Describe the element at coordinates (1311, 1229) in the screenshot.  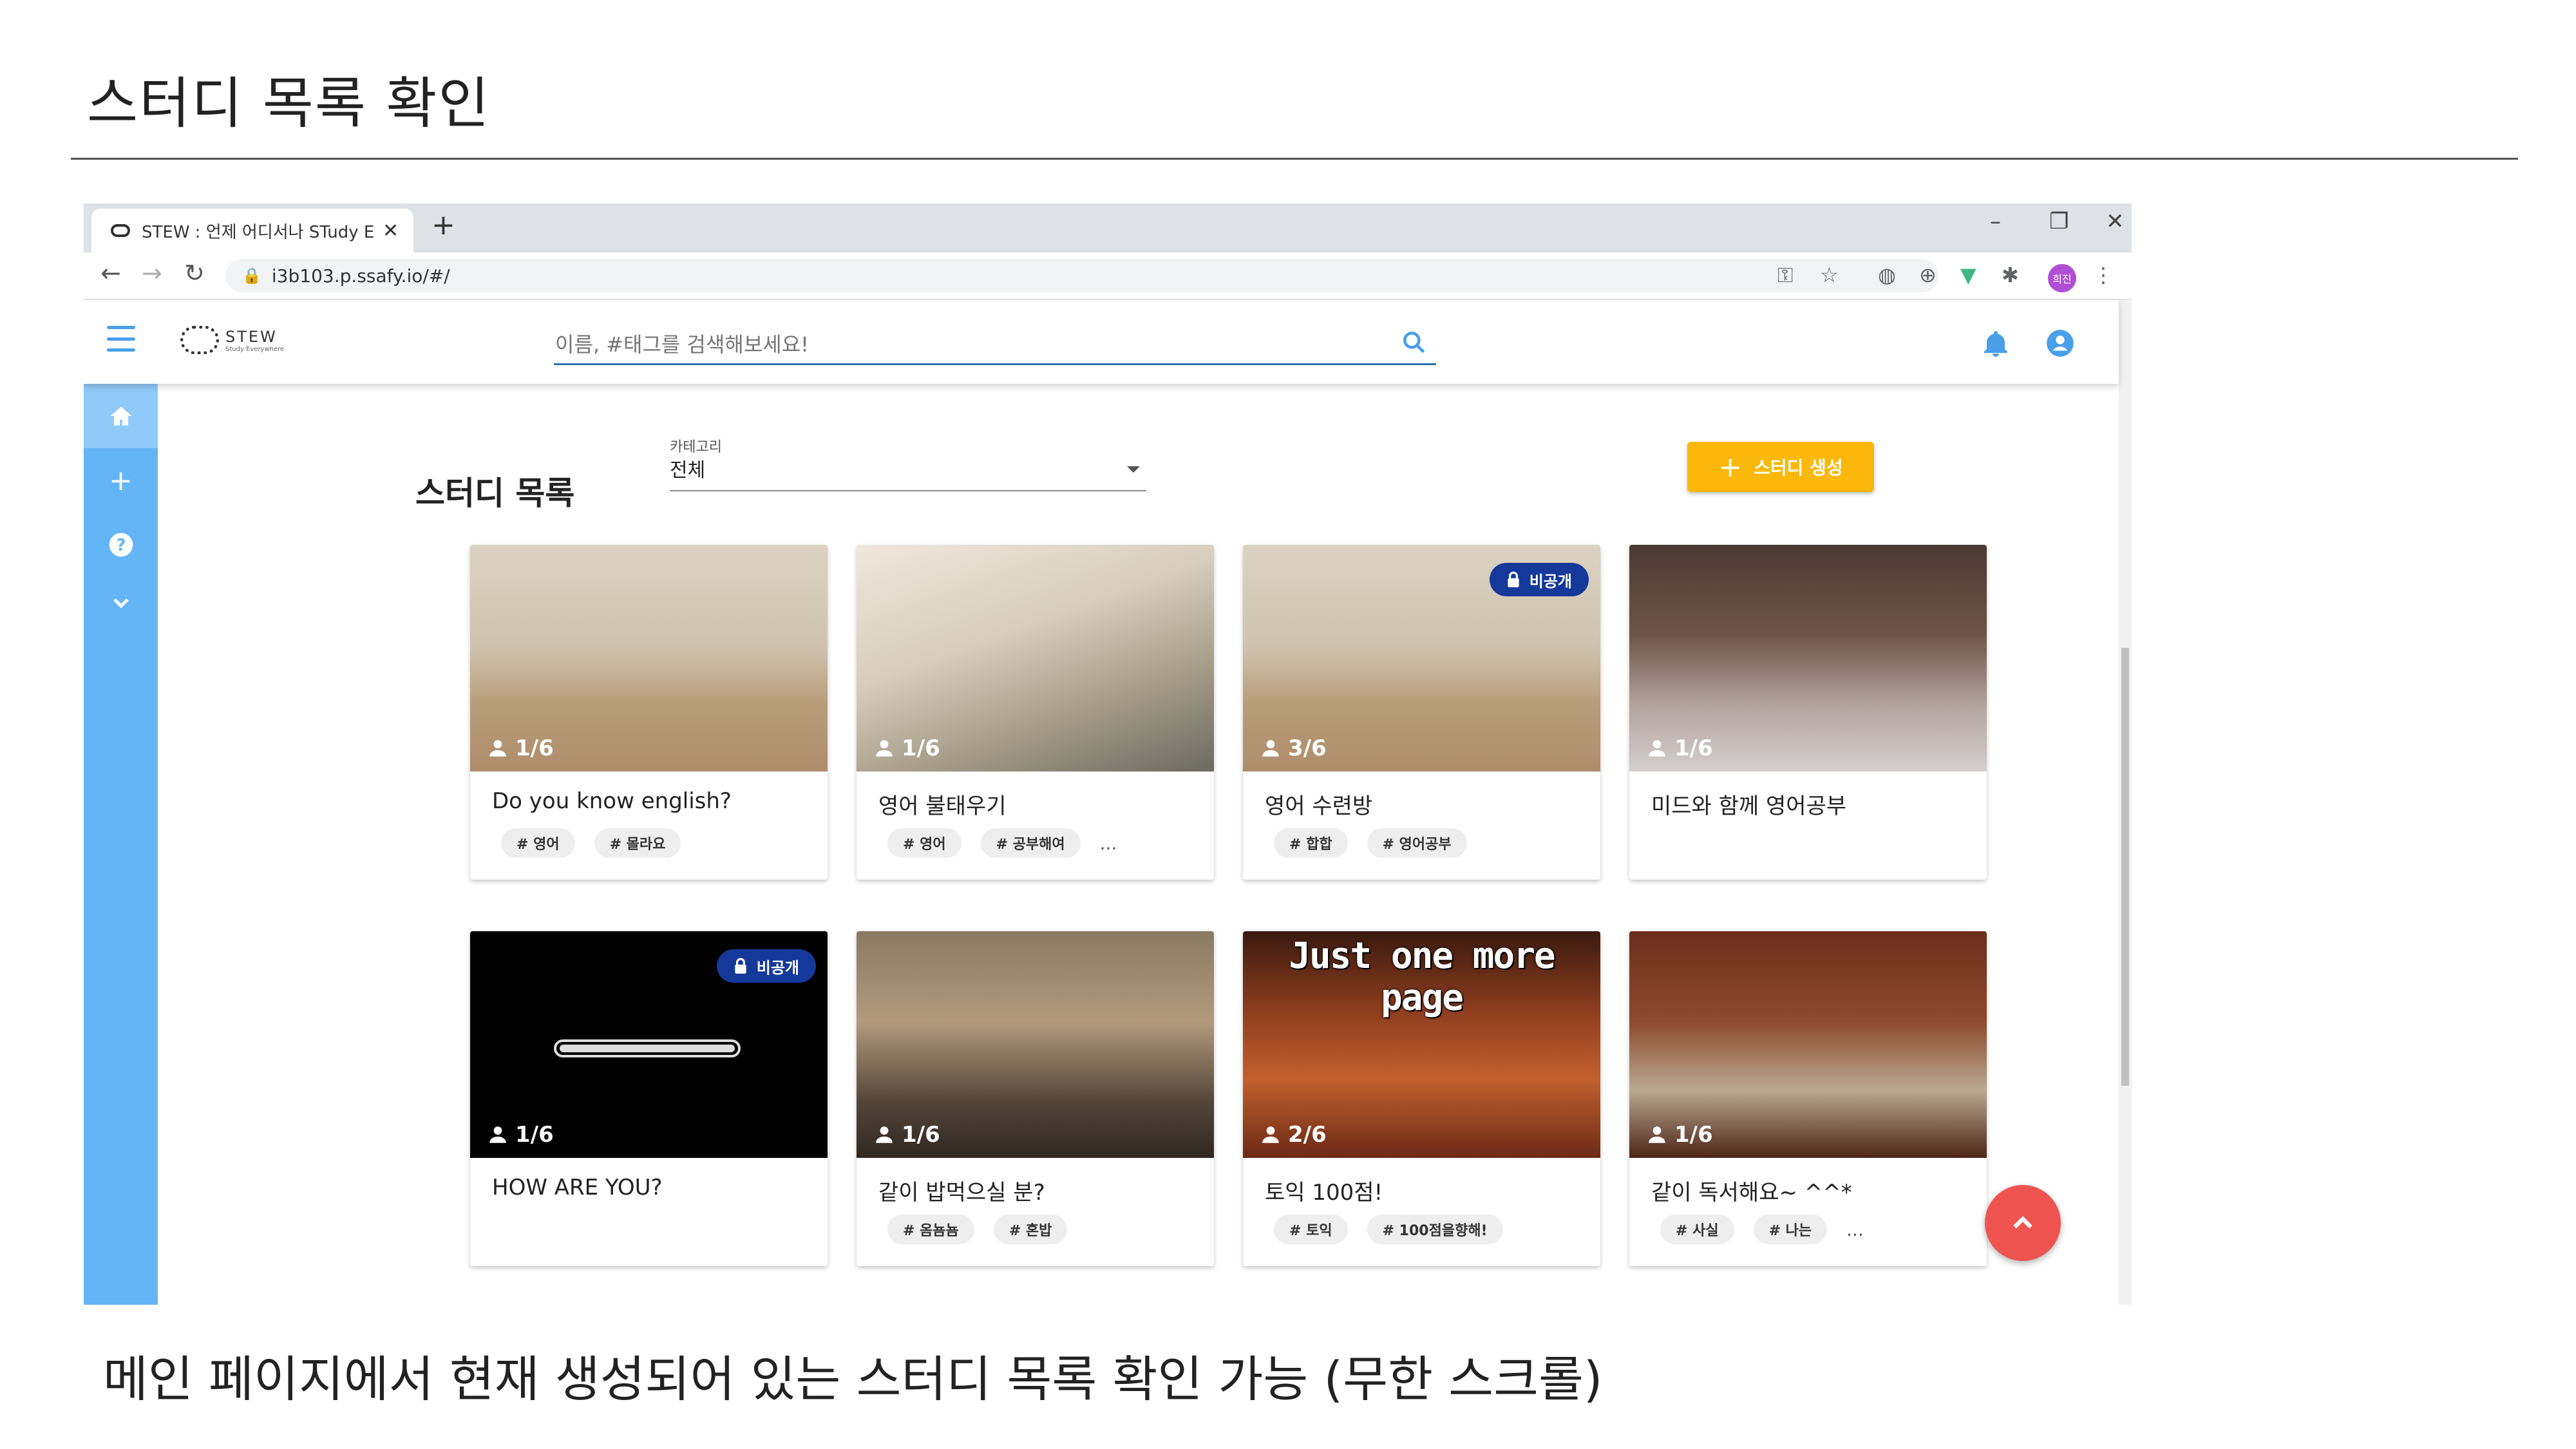
I see `tag-chip: # 토익` at that location.